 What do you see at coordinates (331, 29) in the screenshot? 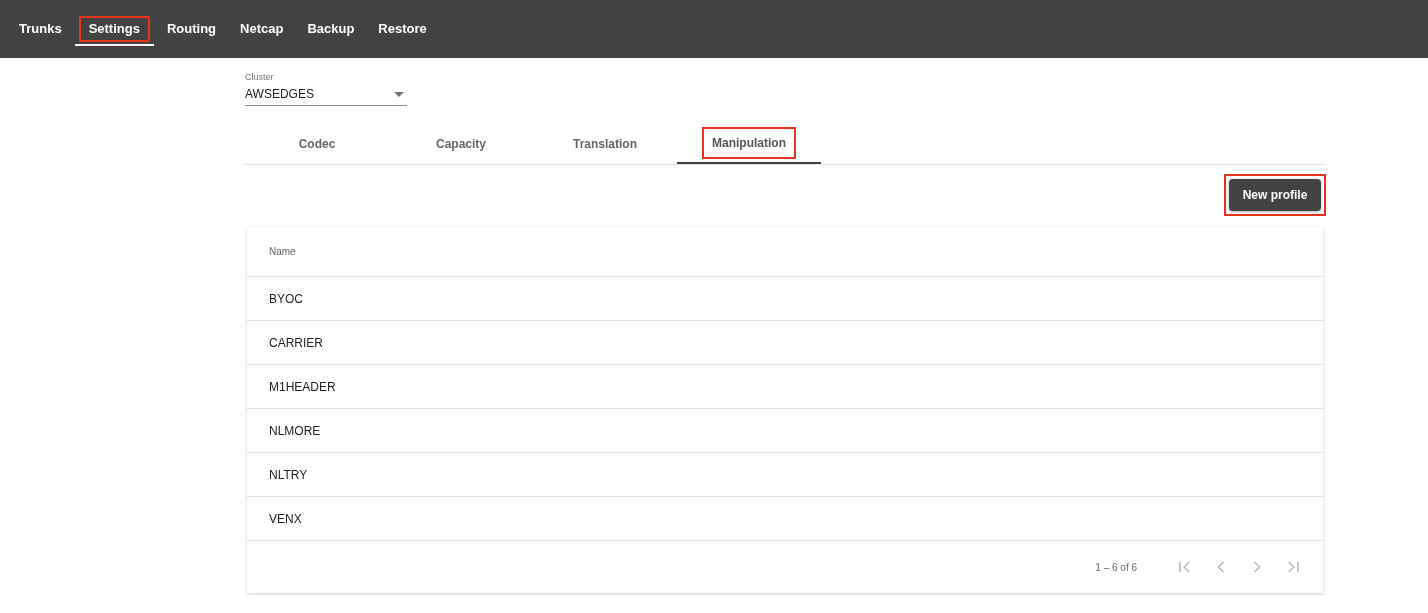
I see `nav-tab: Backup` at bounding box center [331, 29].